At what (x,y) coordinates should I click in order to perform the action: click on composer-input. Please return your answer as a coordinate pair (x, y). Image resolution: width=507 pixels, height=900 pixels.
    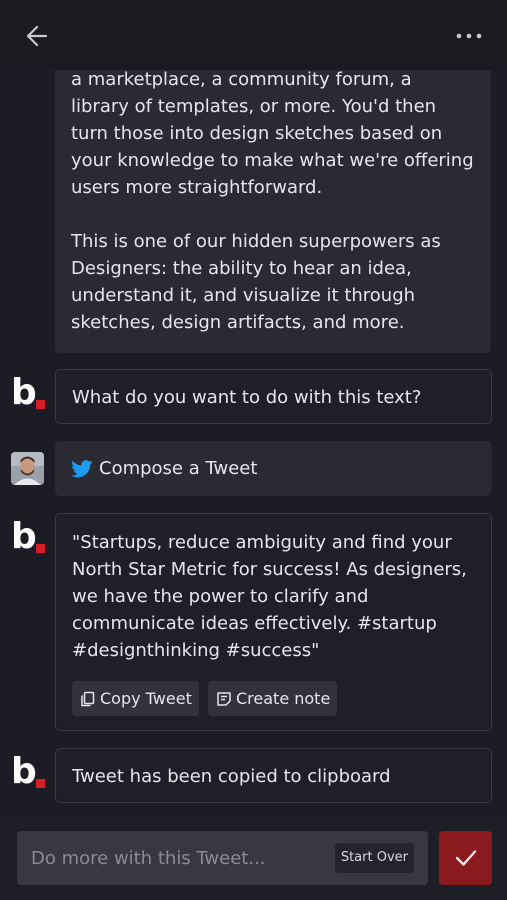
    Looking at the image, I should click on (167, 858).